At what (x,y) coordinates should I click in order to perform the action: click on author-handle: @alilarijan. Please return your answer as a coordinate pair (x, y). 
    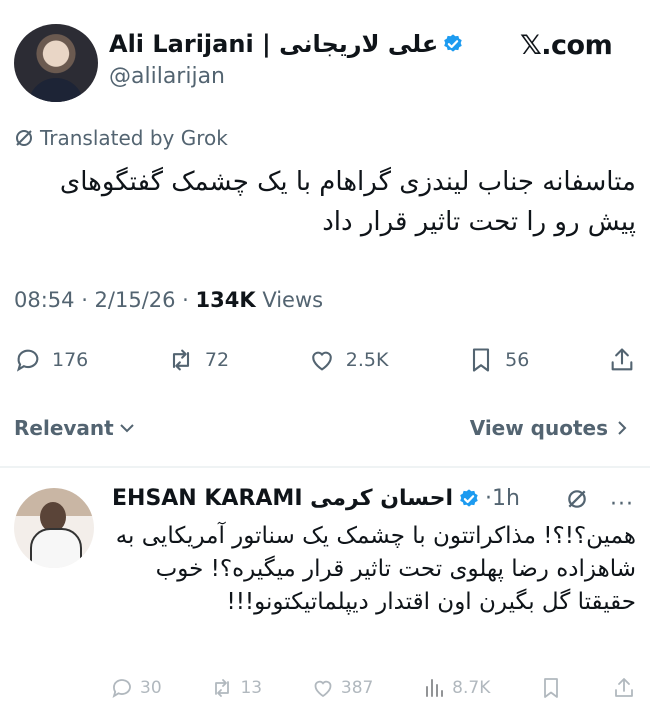
    Looking at the image, I should click on (167, 76).